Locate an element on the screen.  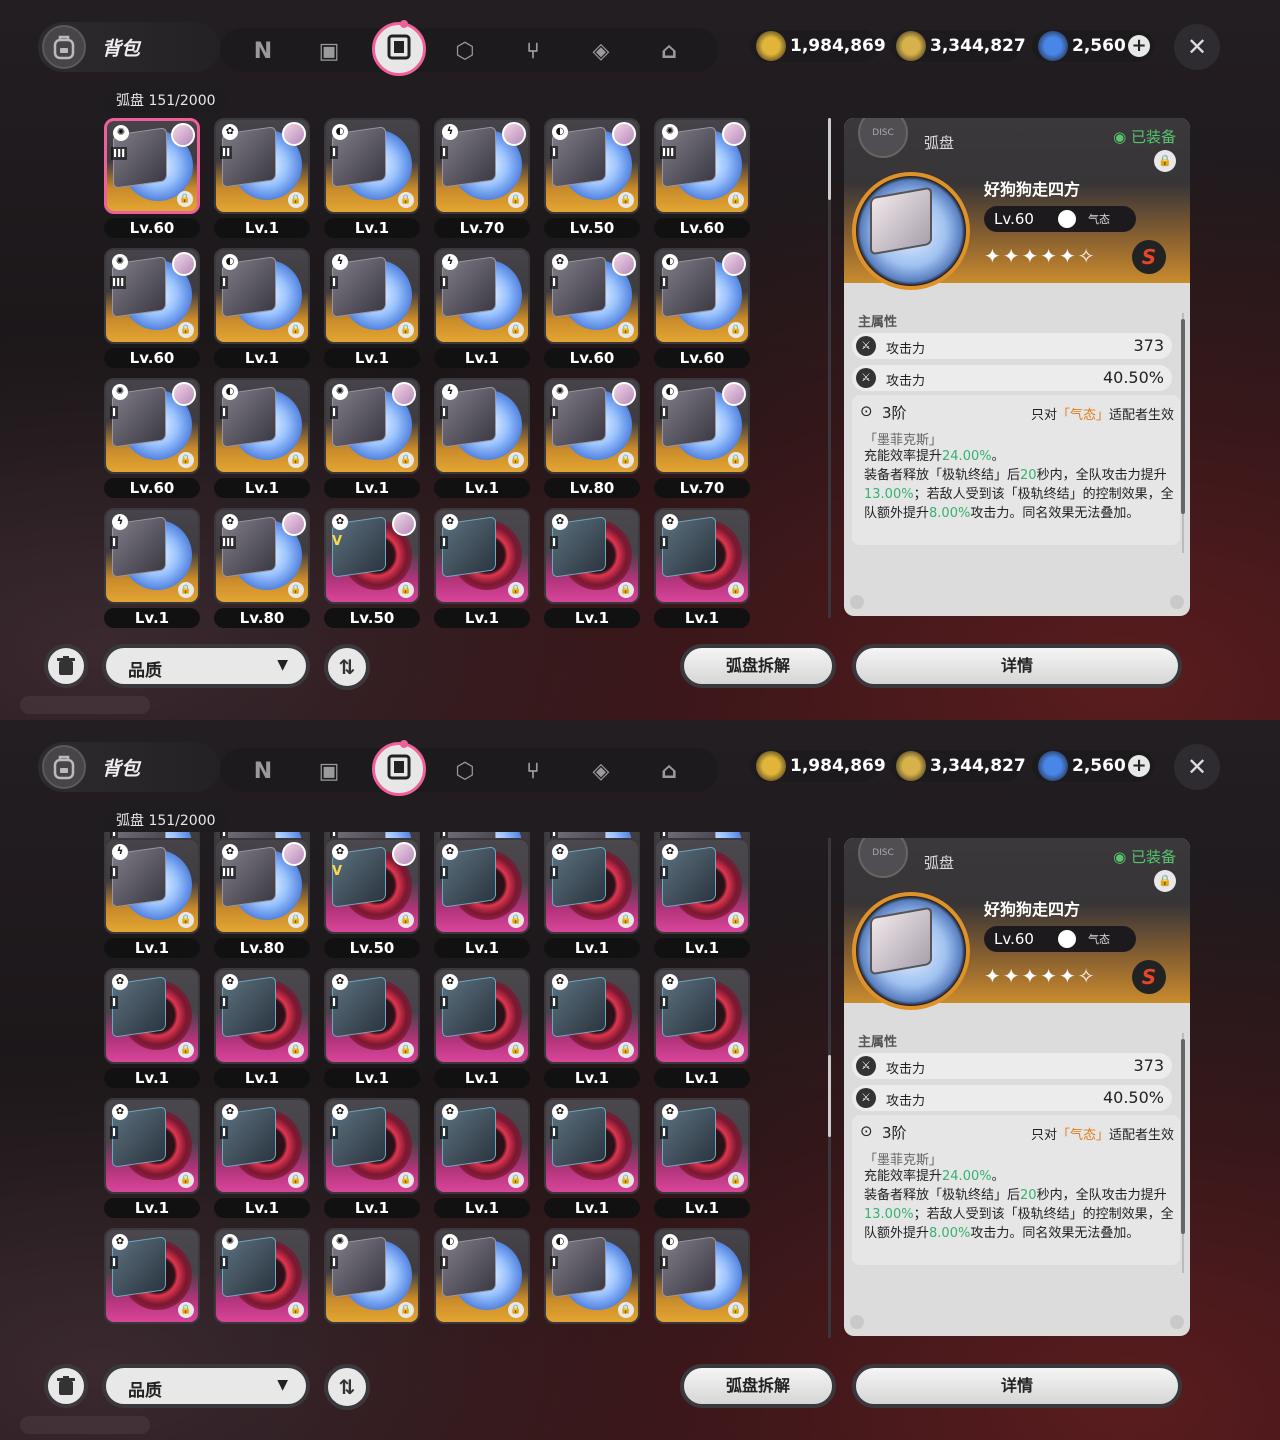
detail-scroll-thumb is located at coordinates (1183, 1136).